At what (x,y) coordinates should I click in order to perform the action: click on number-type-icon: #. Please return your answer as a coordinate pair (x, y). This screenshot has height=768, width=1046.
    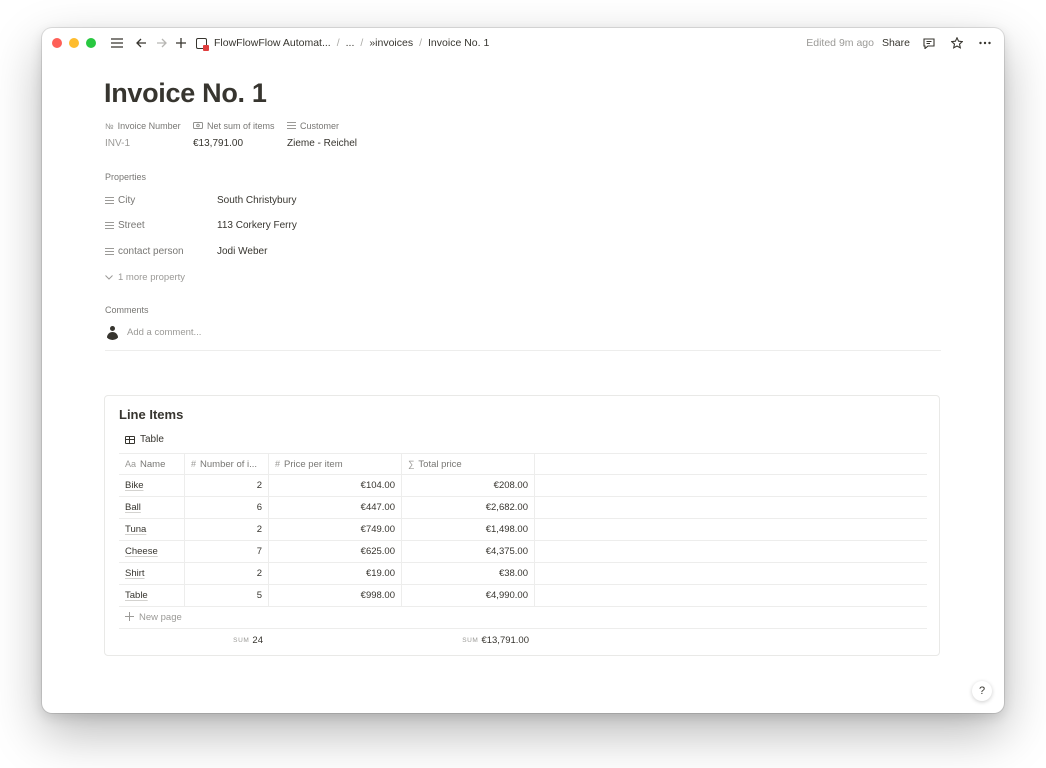
    Looking at the image, I should click on (194, 464).